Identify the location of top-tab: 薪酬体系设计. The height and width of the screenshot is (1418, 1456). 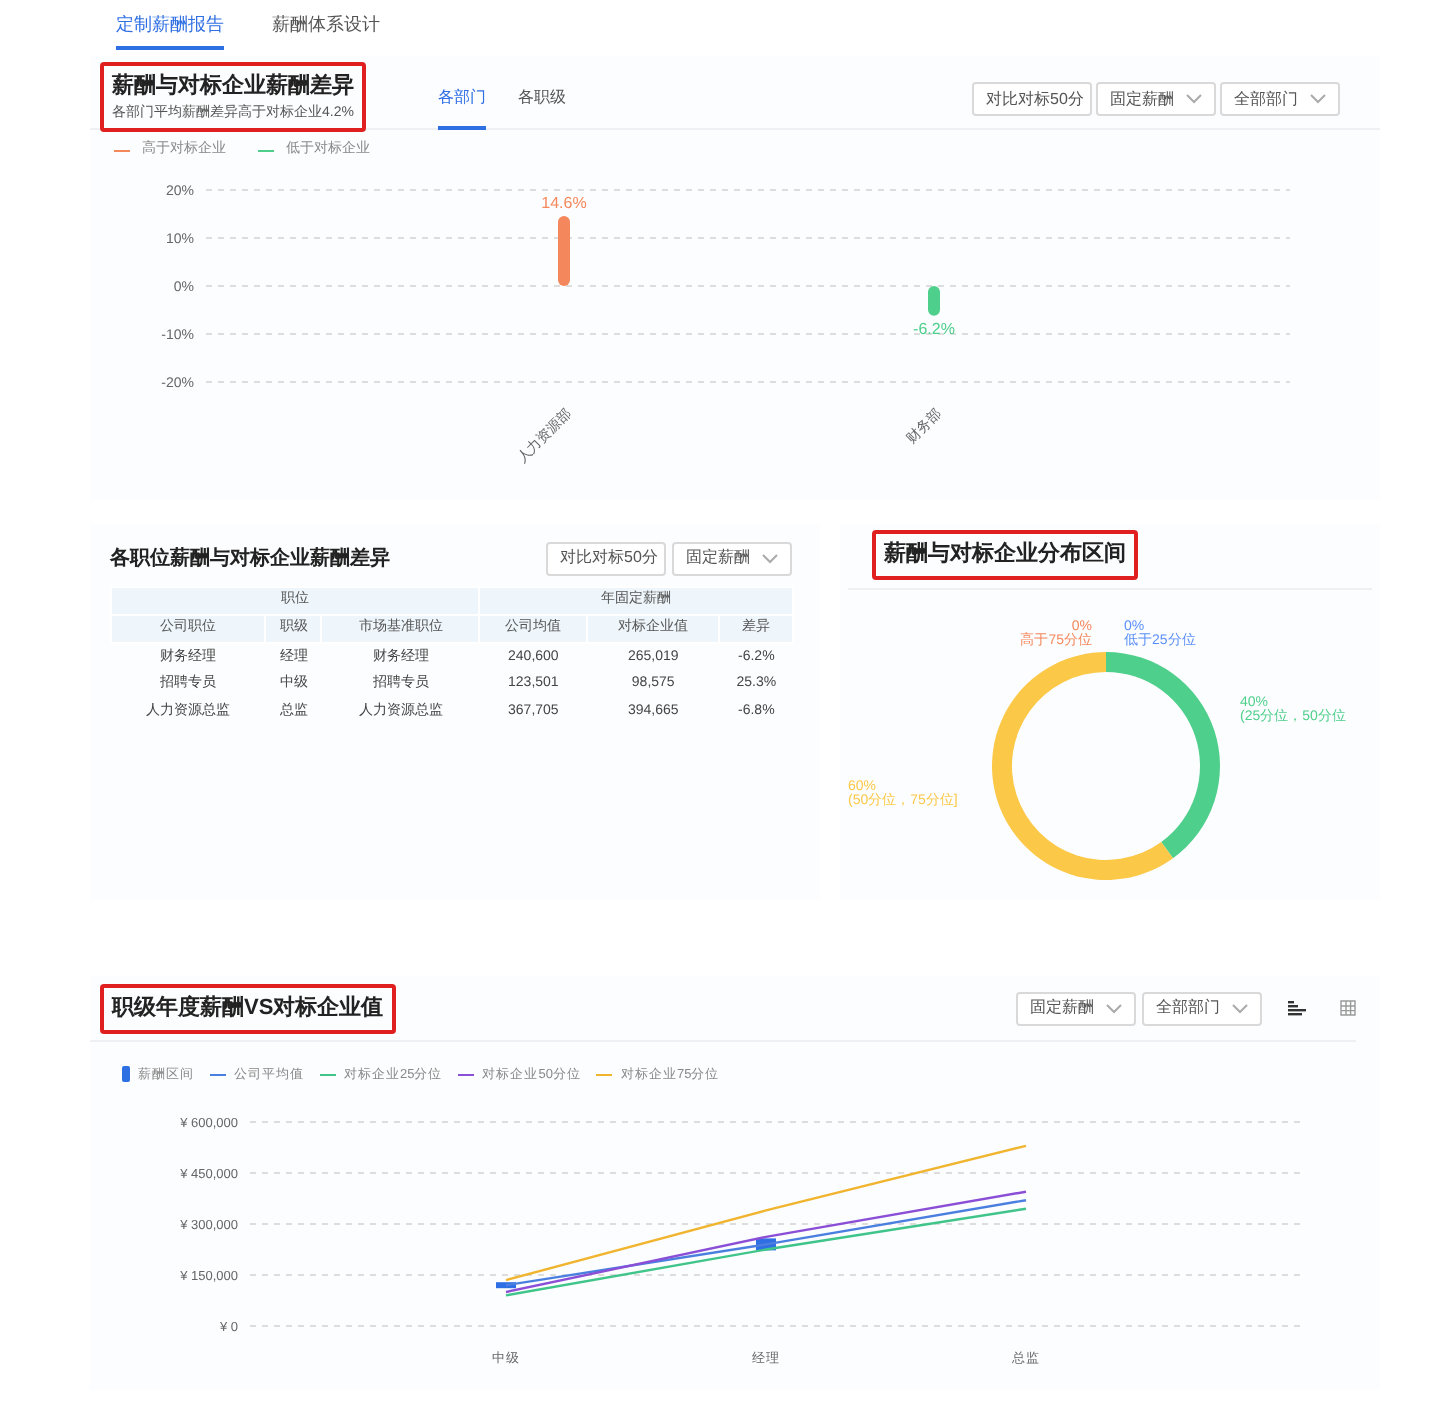
(326, 30).